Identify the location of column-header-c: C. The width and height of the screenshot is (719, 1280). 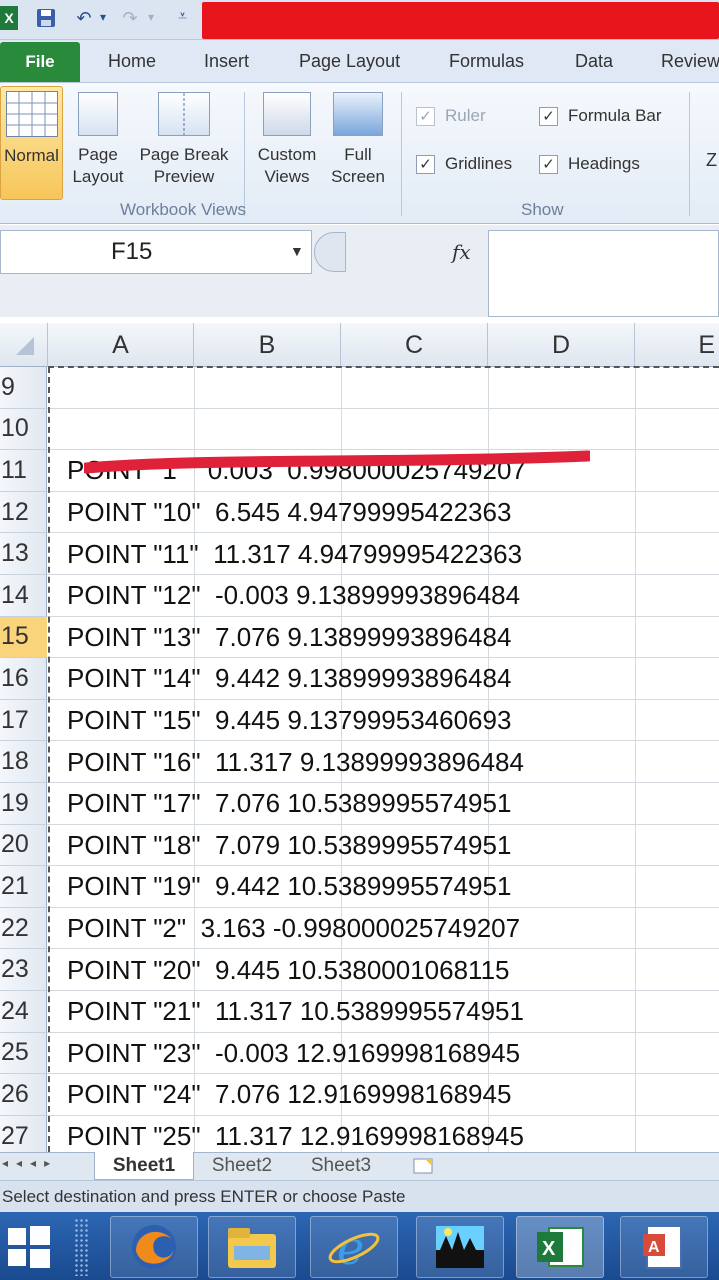
(414, 345).